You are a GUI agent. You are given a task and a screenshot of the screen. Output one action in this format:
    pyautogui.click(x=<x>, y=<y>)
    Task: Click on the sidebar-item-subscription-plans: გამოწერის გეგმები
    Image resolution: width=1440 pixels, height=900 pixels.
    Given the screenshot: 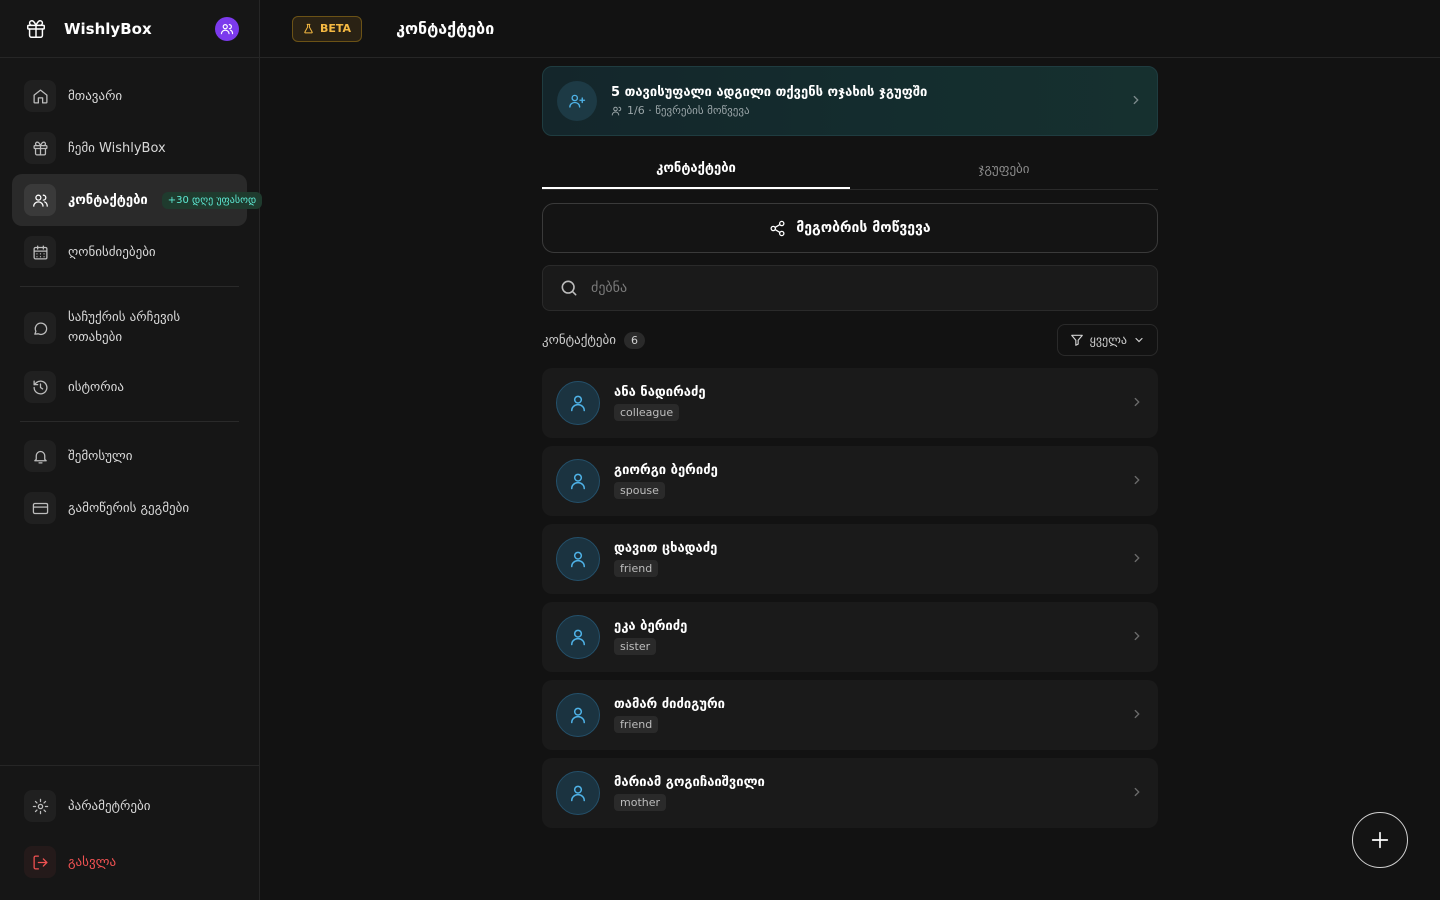 What is the action you would take?
    pyautogui.click(x=129, y=508)
    